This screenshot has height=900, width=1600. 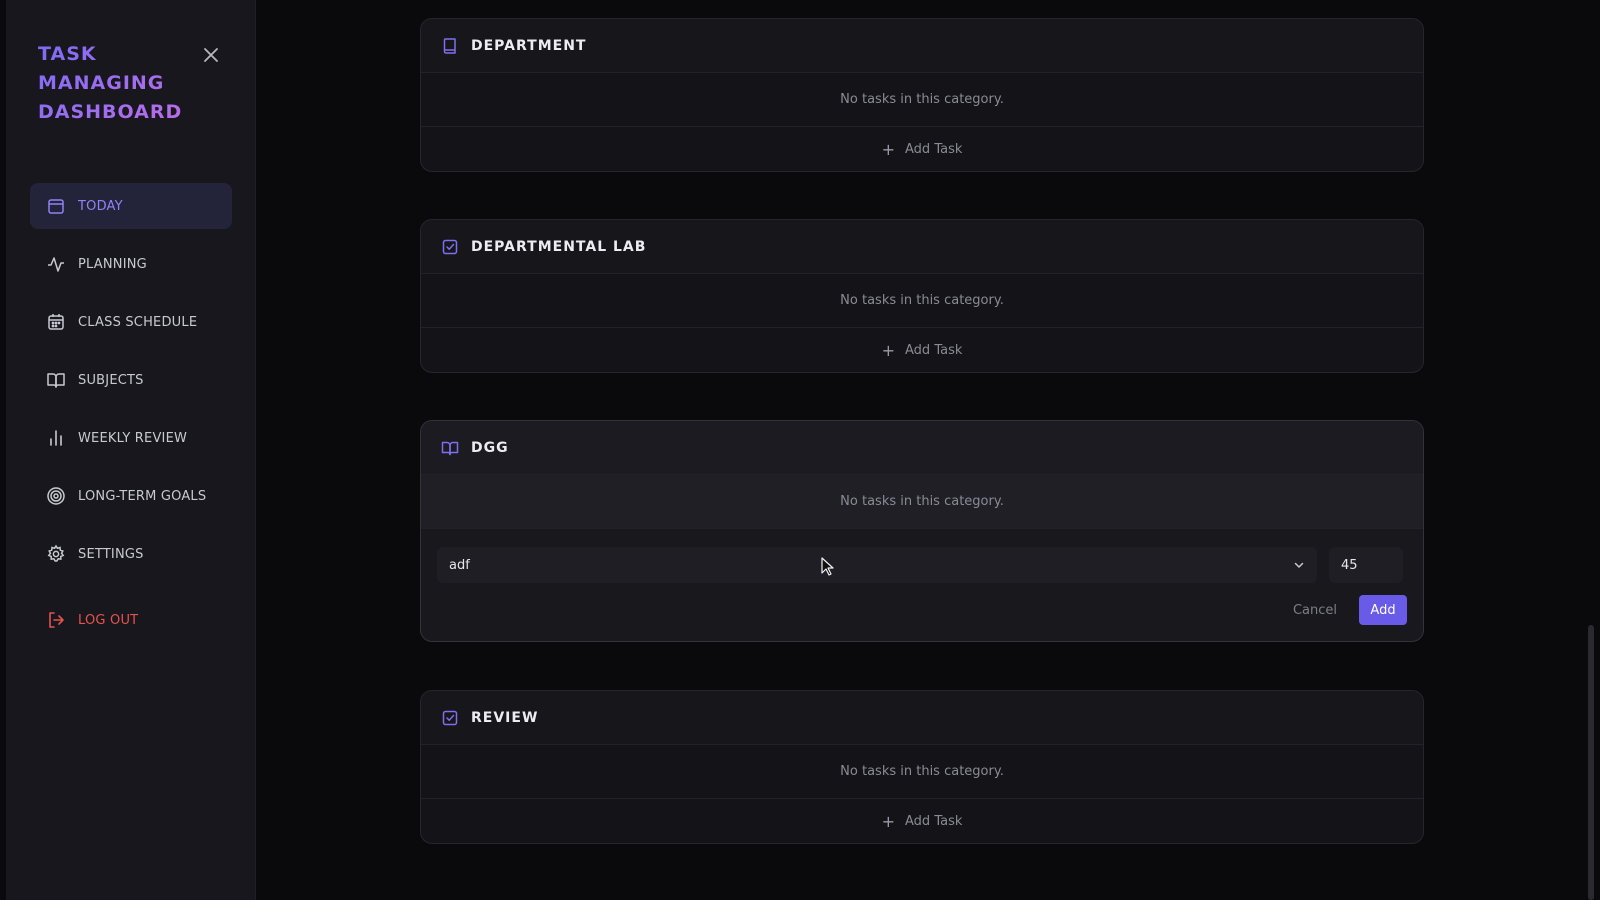 I want to click on brand-line-1: TASK, so click(x=67, y=54).